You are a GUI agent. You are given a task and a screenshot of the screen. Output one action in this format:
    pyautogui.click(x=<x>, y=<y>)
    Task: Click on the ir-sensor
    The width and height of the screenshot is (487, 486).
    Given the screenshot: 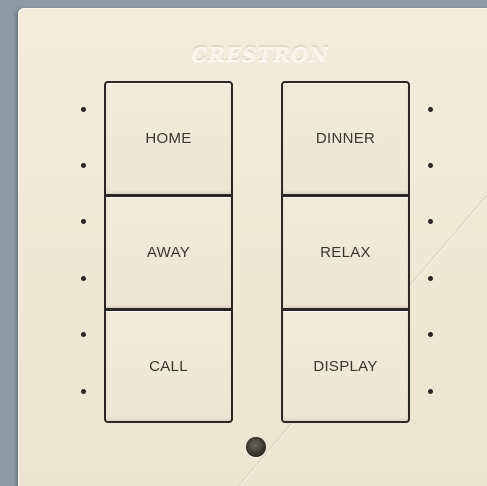 What is the action you would take?
    pyautogui.click(x=256, y=447)
    